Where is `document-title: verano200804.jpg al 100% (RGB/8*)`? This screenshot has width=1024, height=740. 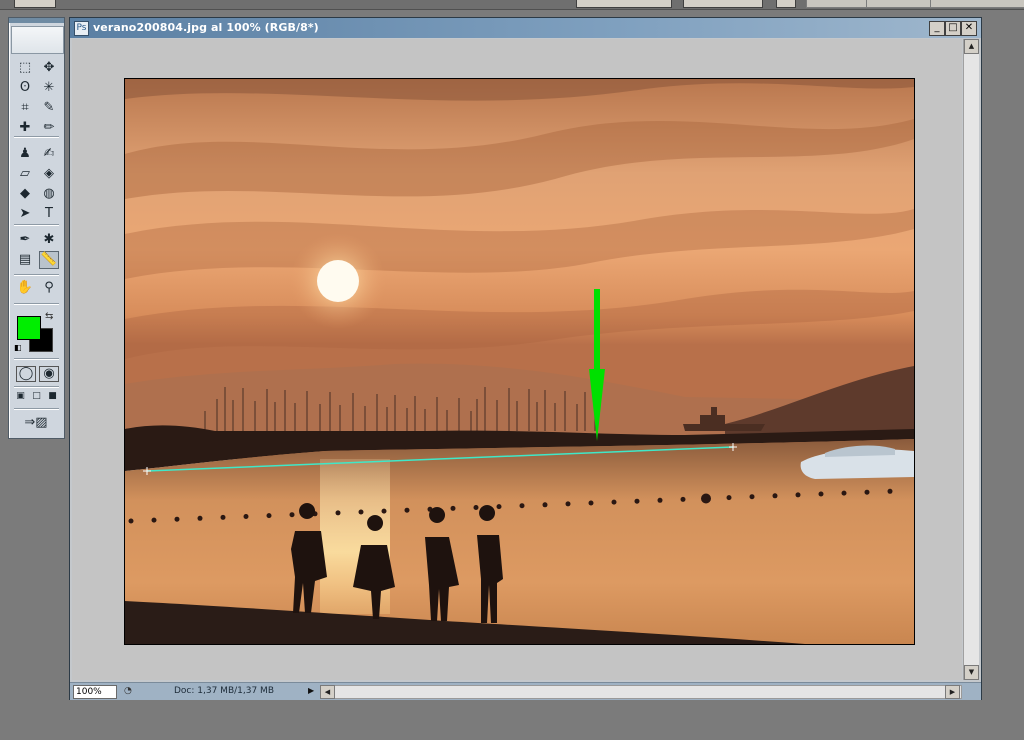
document-title: verano200804.jpg al 100% (RGB/8*) is located at coordinates (206, 27).